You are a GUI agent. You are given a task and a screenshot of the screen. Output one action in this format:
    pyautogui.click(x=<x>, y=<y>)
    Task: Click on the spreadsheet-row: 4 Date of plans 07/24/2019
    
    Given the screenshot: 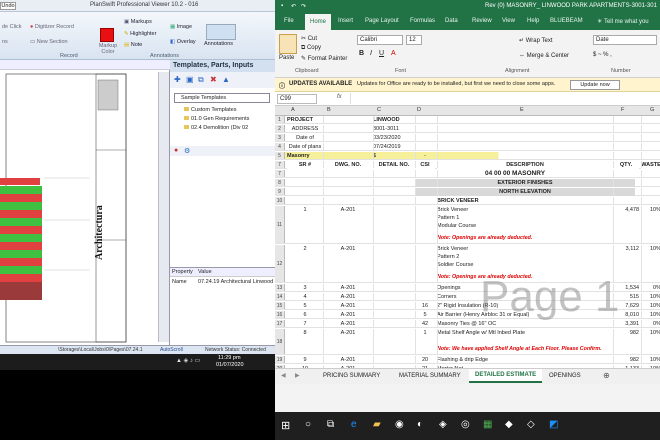 What is the action you would take?
    pyautogui.click(x=467, y=147)
    